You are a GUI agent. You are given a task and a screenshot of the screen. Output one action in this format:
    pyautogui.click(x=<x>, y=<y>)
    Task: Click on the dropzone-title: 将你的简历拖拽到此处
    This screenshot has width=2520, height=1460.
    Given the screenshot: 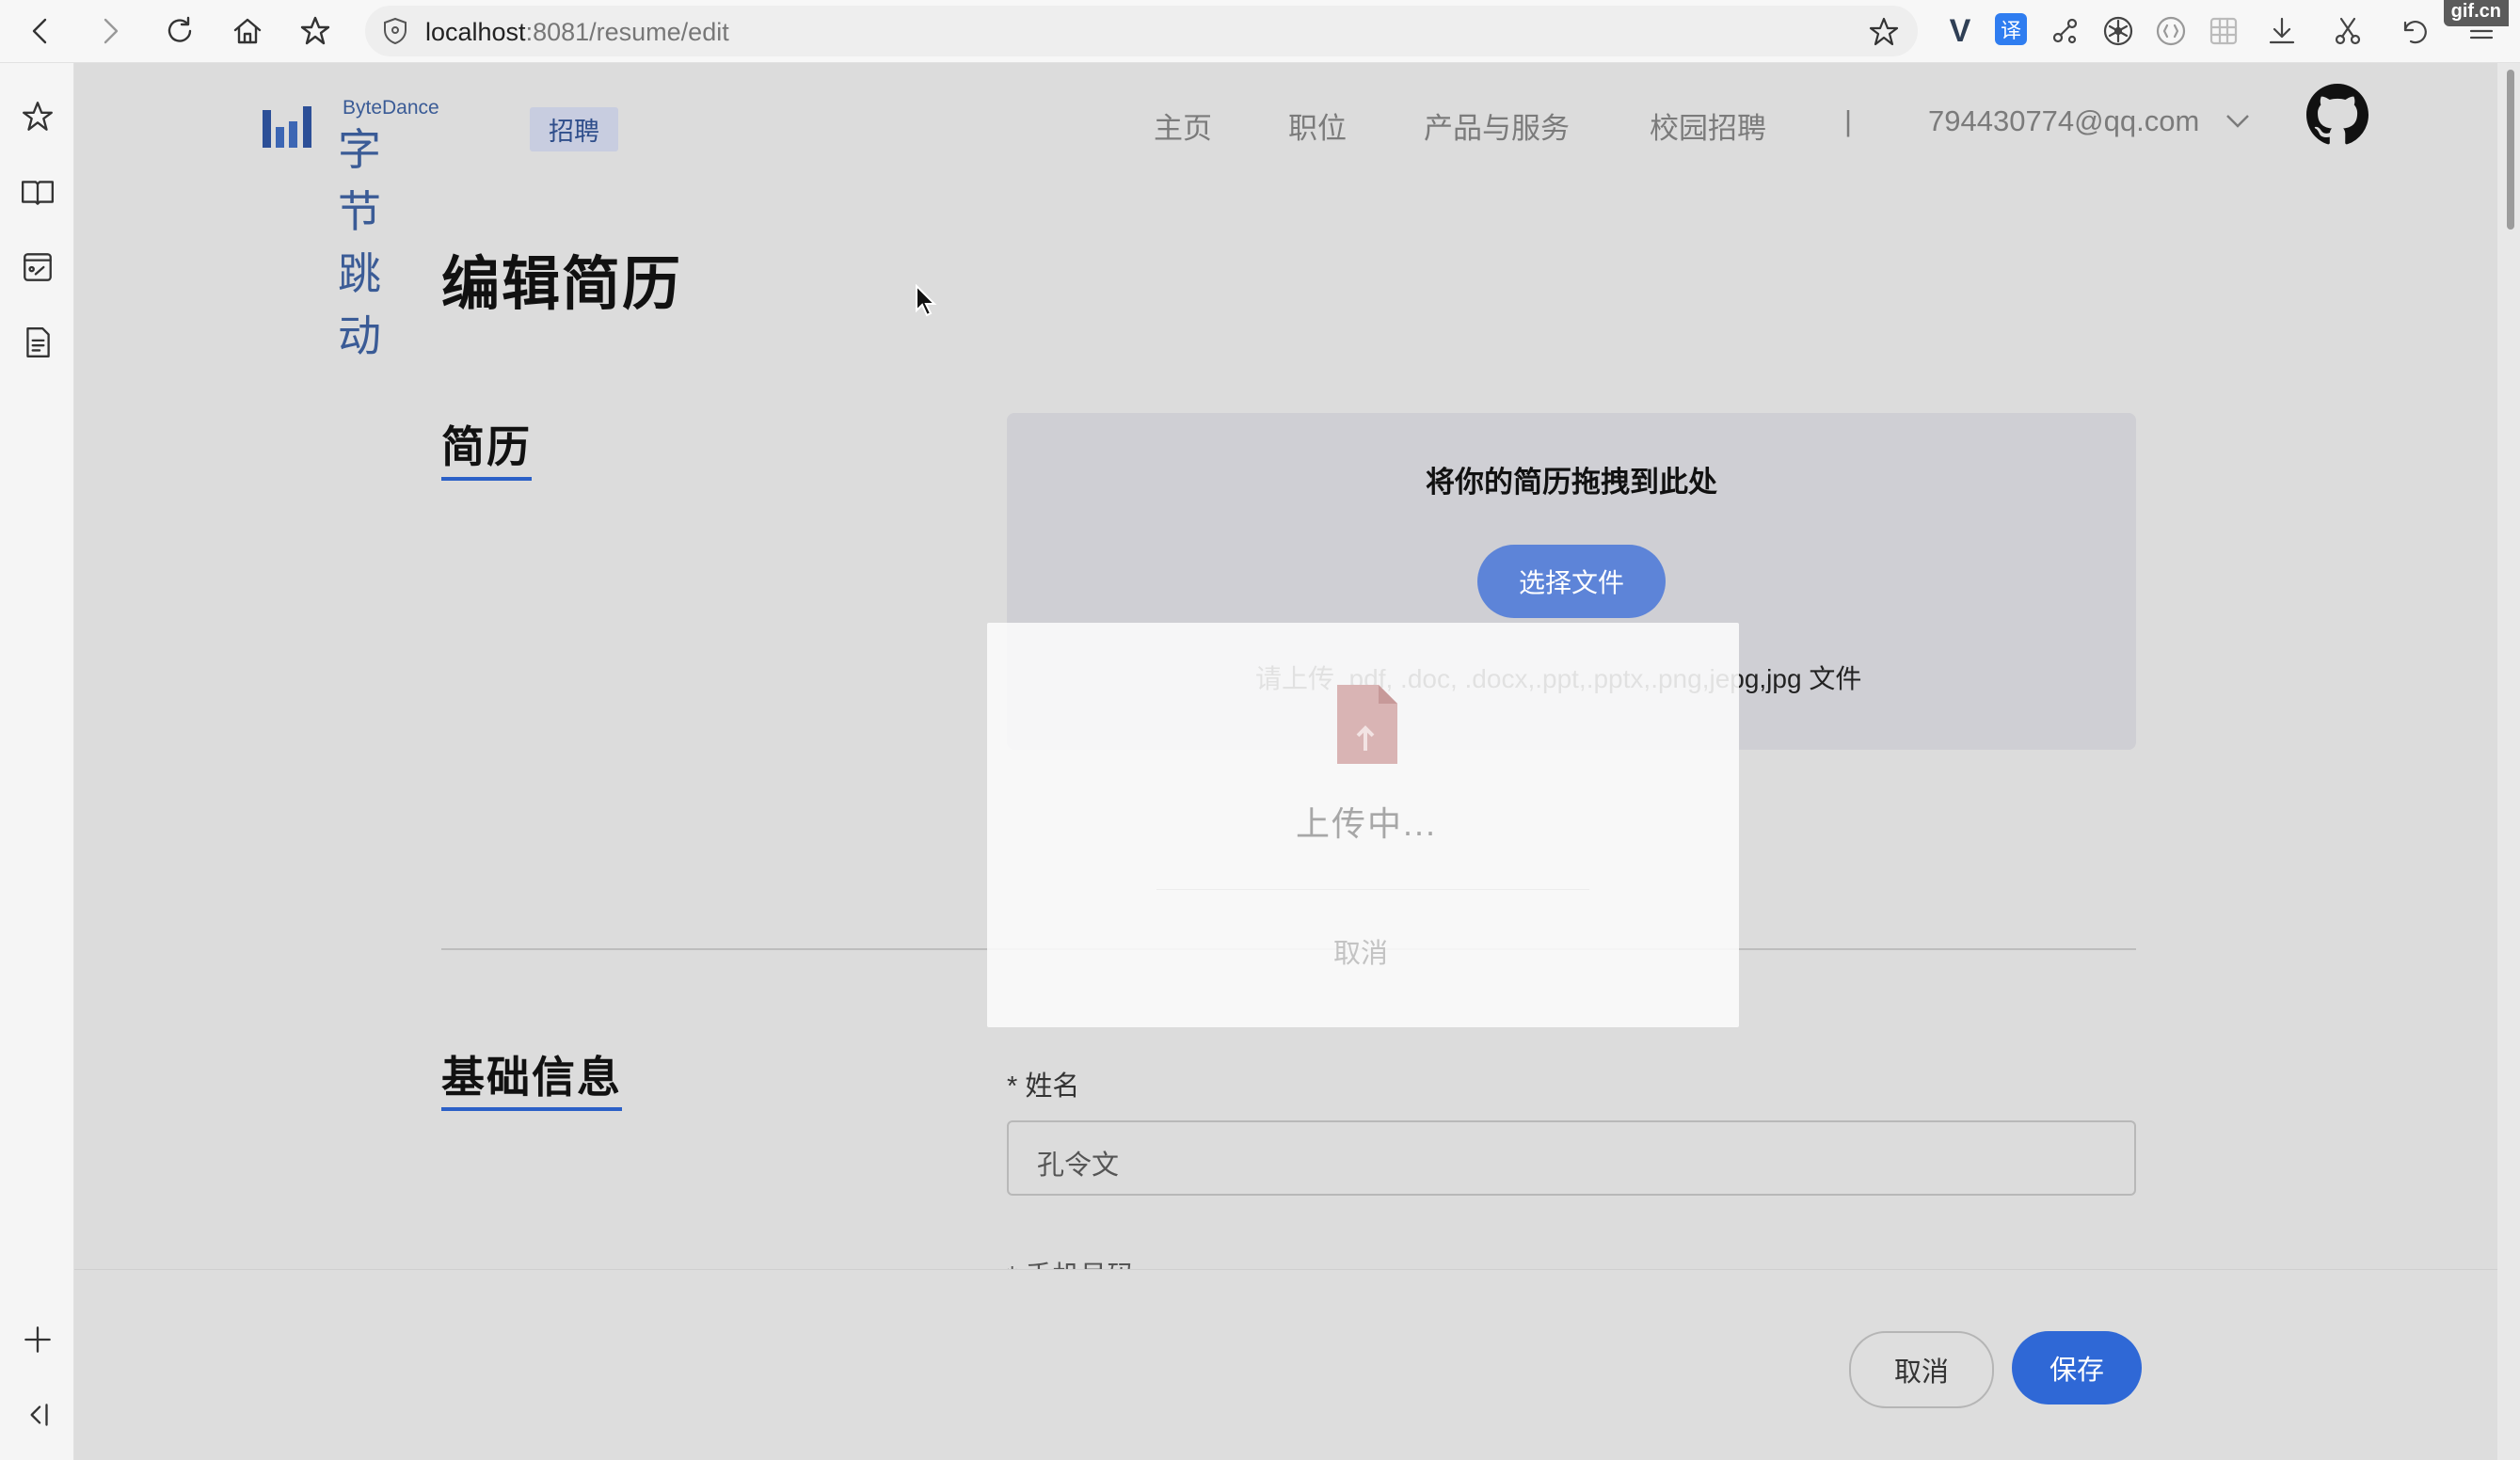 What is the action you would take?
    pyautogui.click(x=1571, y=482)
    